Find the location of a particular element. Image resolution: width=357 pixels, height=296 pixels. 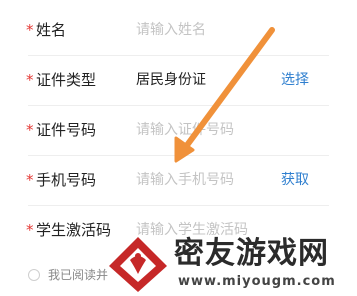

name-label: 姓名 is located at coordinates (51, 30).